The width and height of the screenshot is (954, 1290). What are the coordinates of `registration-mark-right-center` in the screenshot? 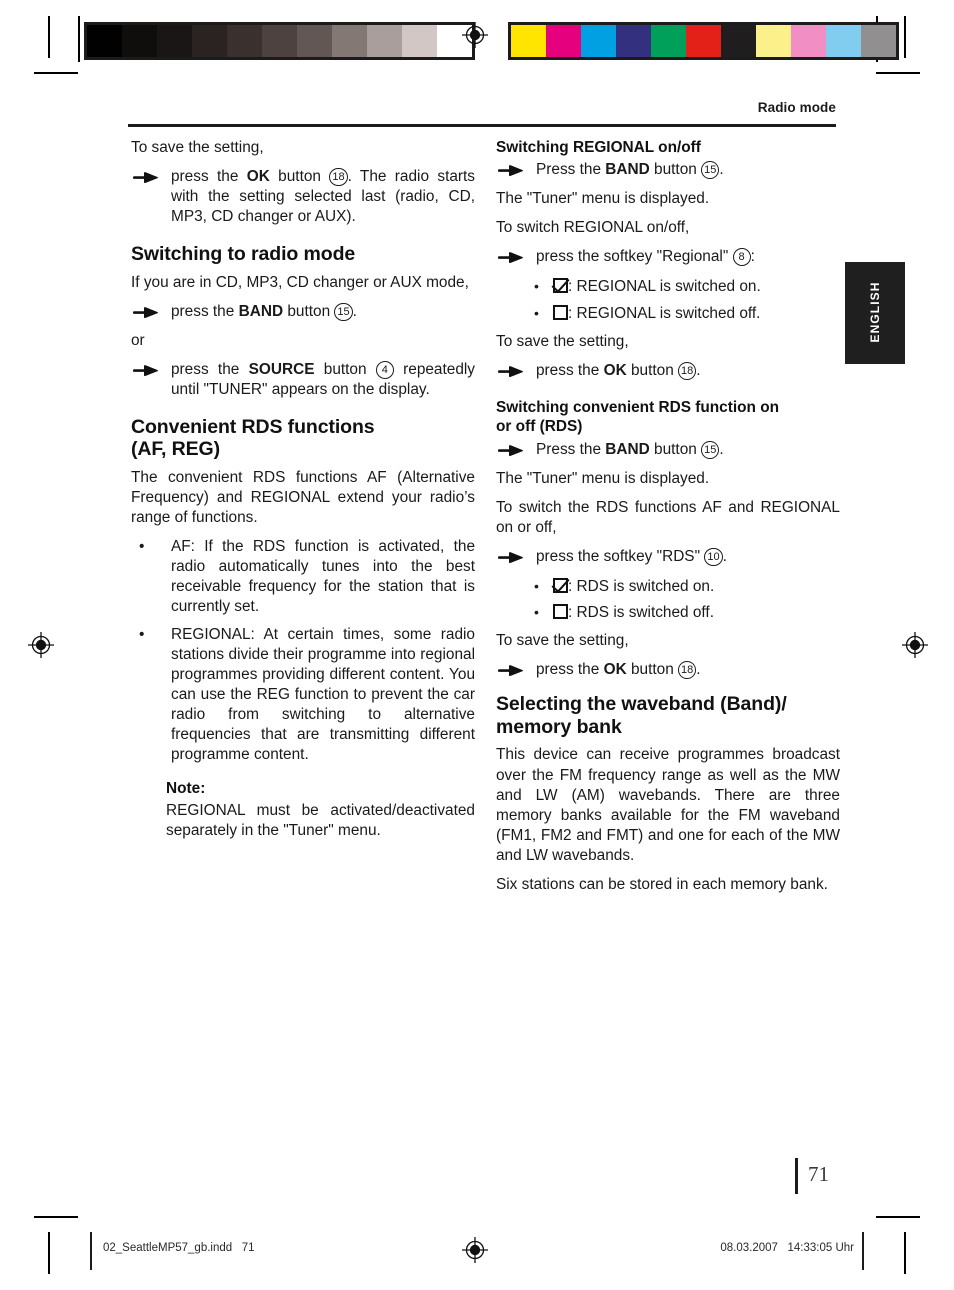 It's located at (915, 645).